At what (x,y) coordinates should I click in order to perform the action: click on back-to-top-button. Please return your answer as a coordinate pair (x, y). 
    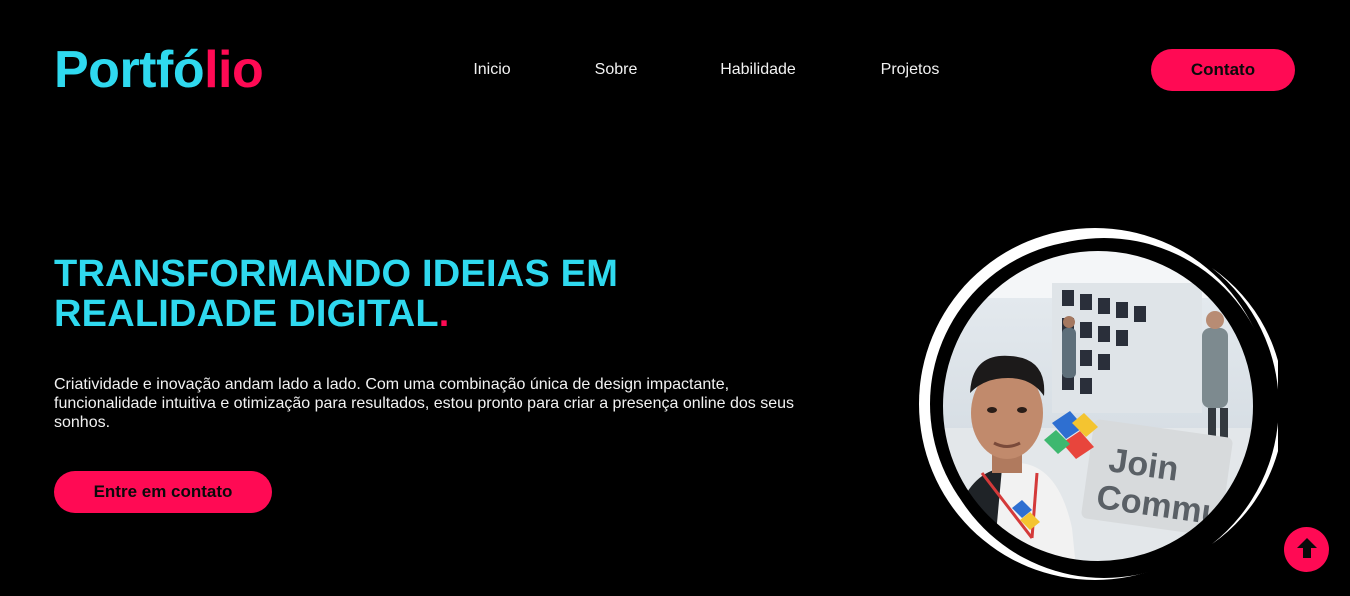
    Looking at the image, I should click on (1306, 549).